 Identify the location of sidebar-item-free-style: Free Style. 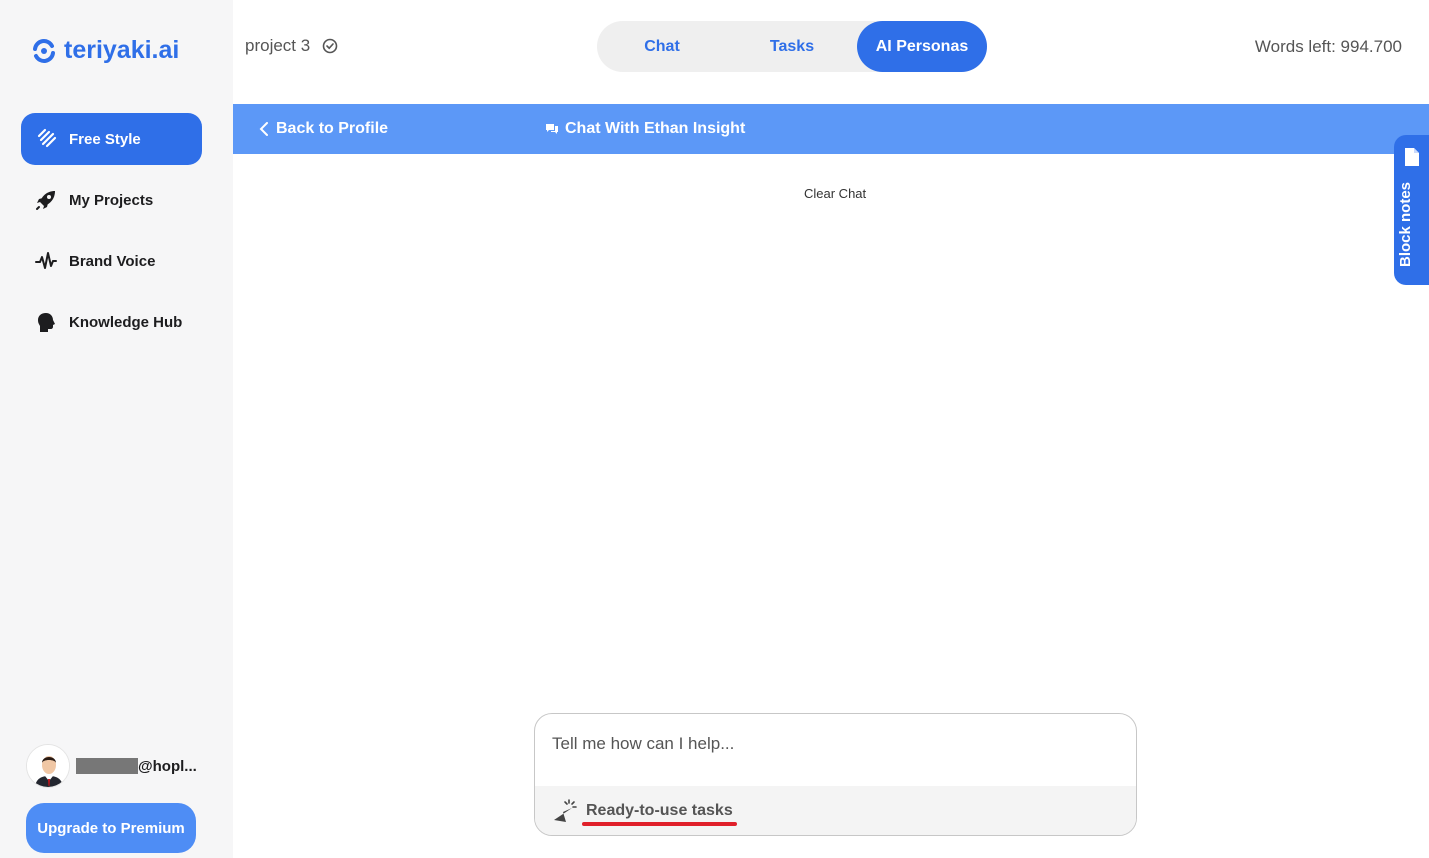
(111, 139).